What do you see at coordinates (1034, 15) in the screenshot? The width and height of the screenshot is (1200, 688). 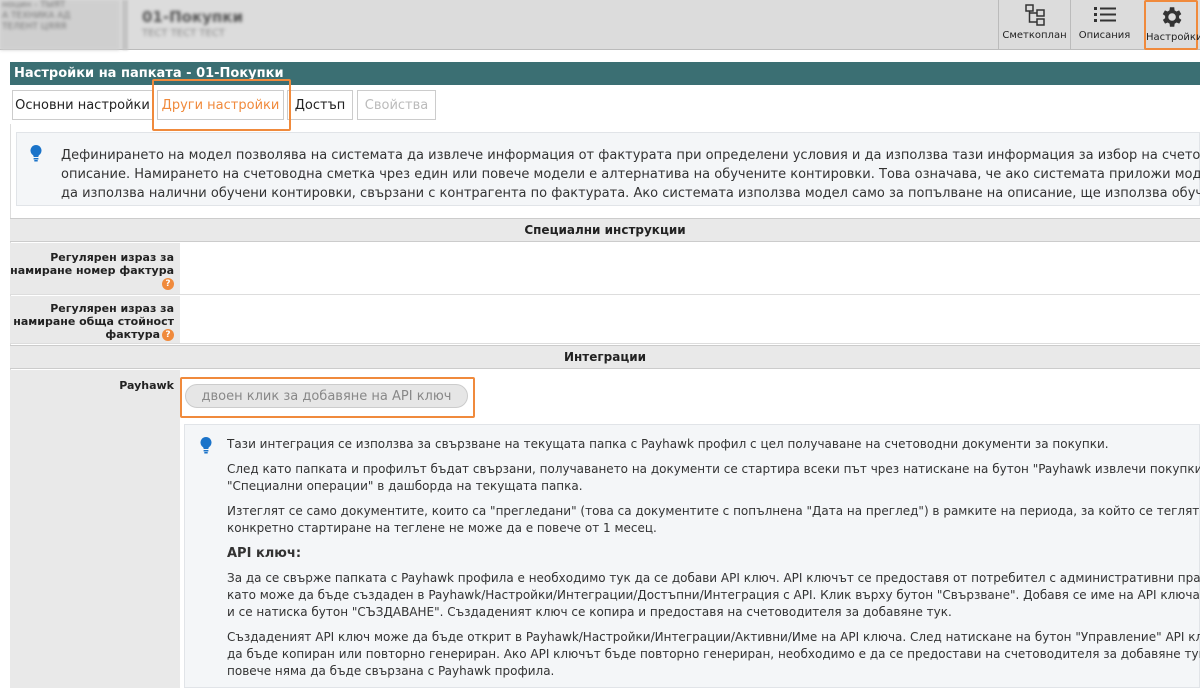 I see `account-plan-icon` at bounding box center [1034, 15].